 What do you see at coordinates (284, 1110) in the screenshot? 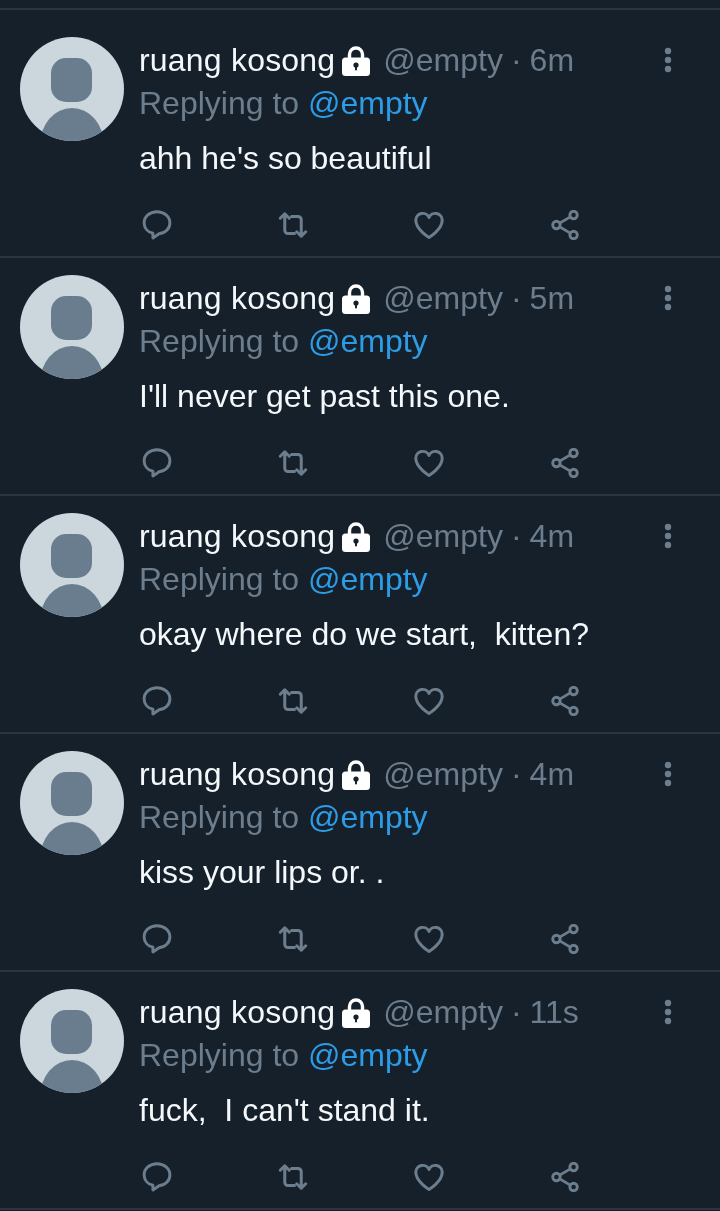
I see `tweet-text: fuck, I can't stand it.` at bounding box center [284, 1110].